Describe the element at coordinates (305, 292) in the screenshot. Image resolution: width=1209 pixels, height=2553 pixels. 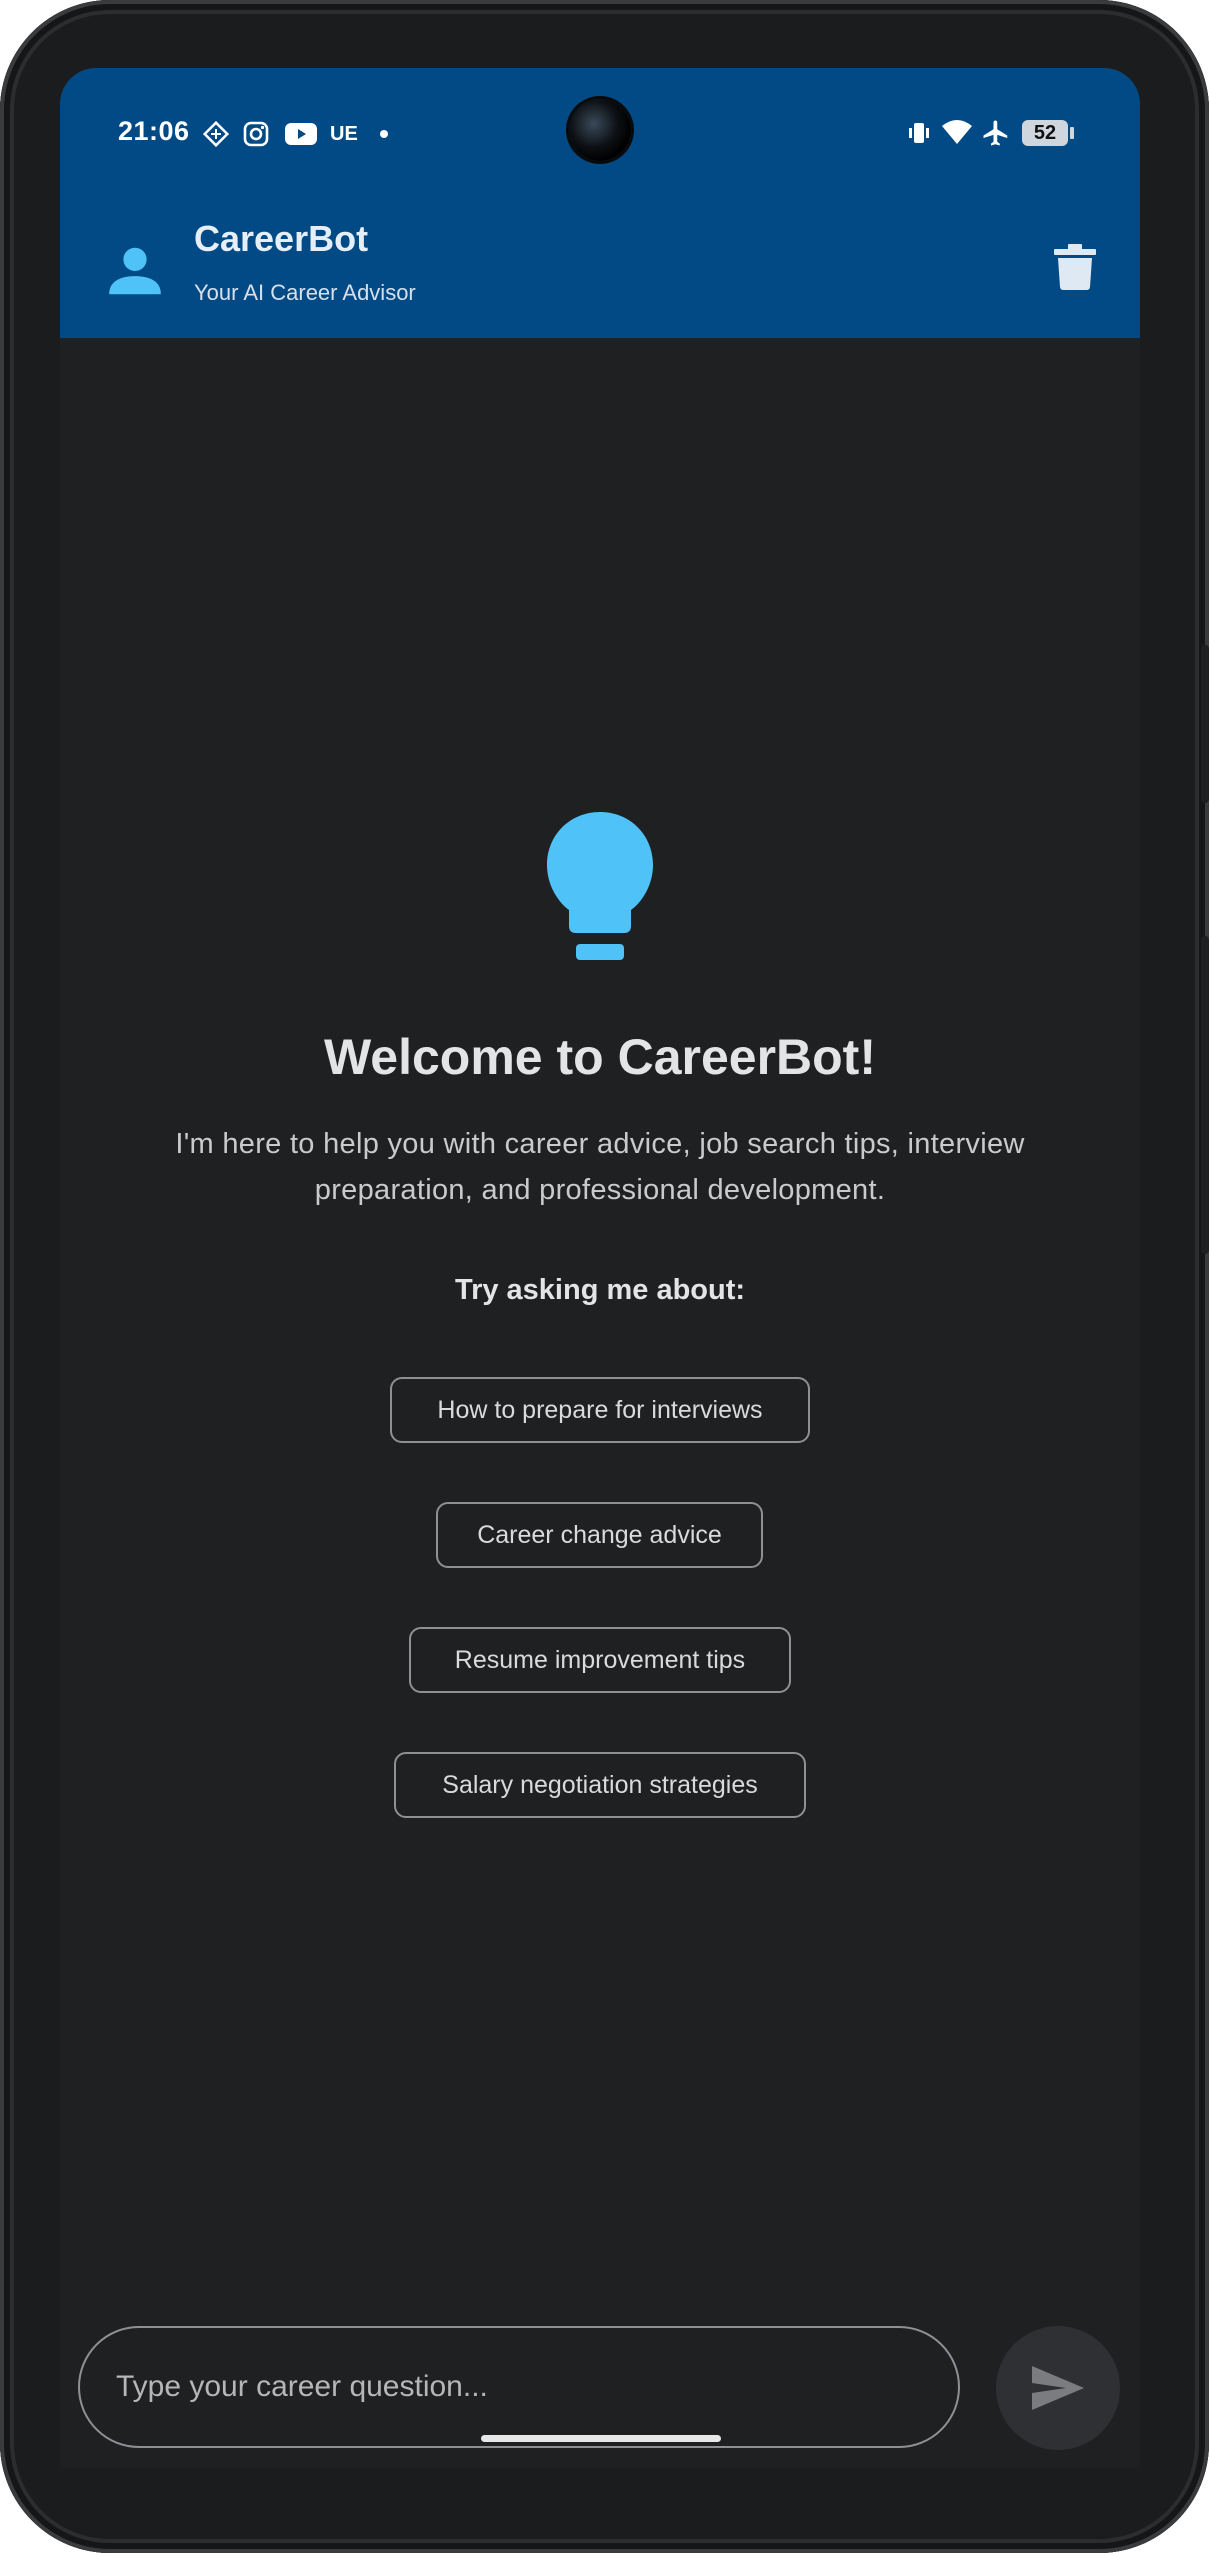
I see `app-subtitle: Your AI Career Advisor` at that location.